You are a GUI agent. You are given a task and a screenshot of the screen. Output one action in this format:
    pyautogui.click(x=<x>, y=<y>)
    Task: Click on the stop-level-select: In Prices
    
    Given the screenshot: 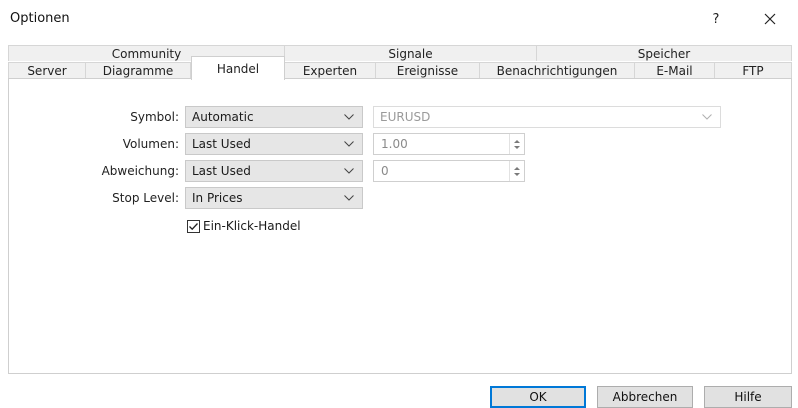 What is the action you would take?
    pyautogui.click(x=274, y=198)
    